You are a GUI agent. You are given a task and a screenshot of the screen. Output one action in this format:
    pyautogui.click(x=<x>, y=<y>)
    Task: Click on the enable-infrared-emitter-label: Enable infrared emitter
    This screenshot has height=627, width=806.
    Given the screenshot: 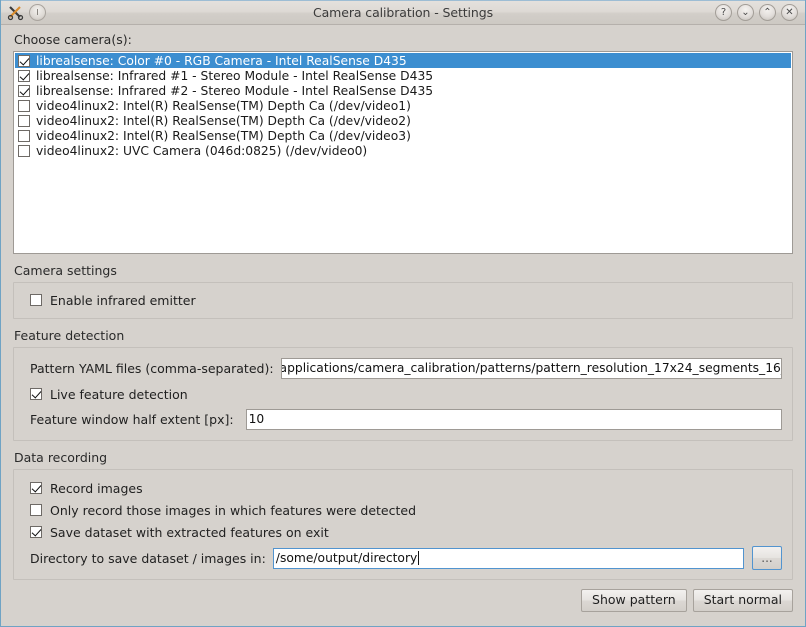 What is the action you would take?
    pyautogui.click(x=123, y=300)
    